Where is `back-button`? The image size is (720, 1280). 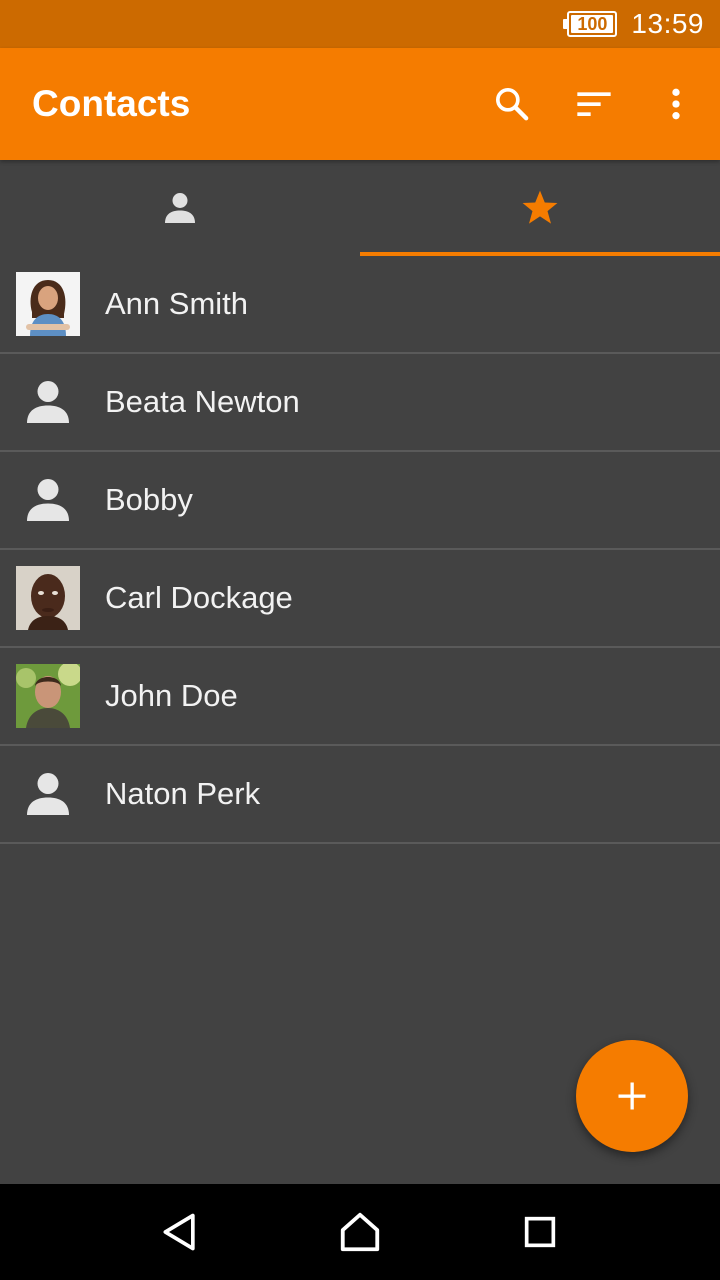 back-button is located at coordinates (180, 1232).